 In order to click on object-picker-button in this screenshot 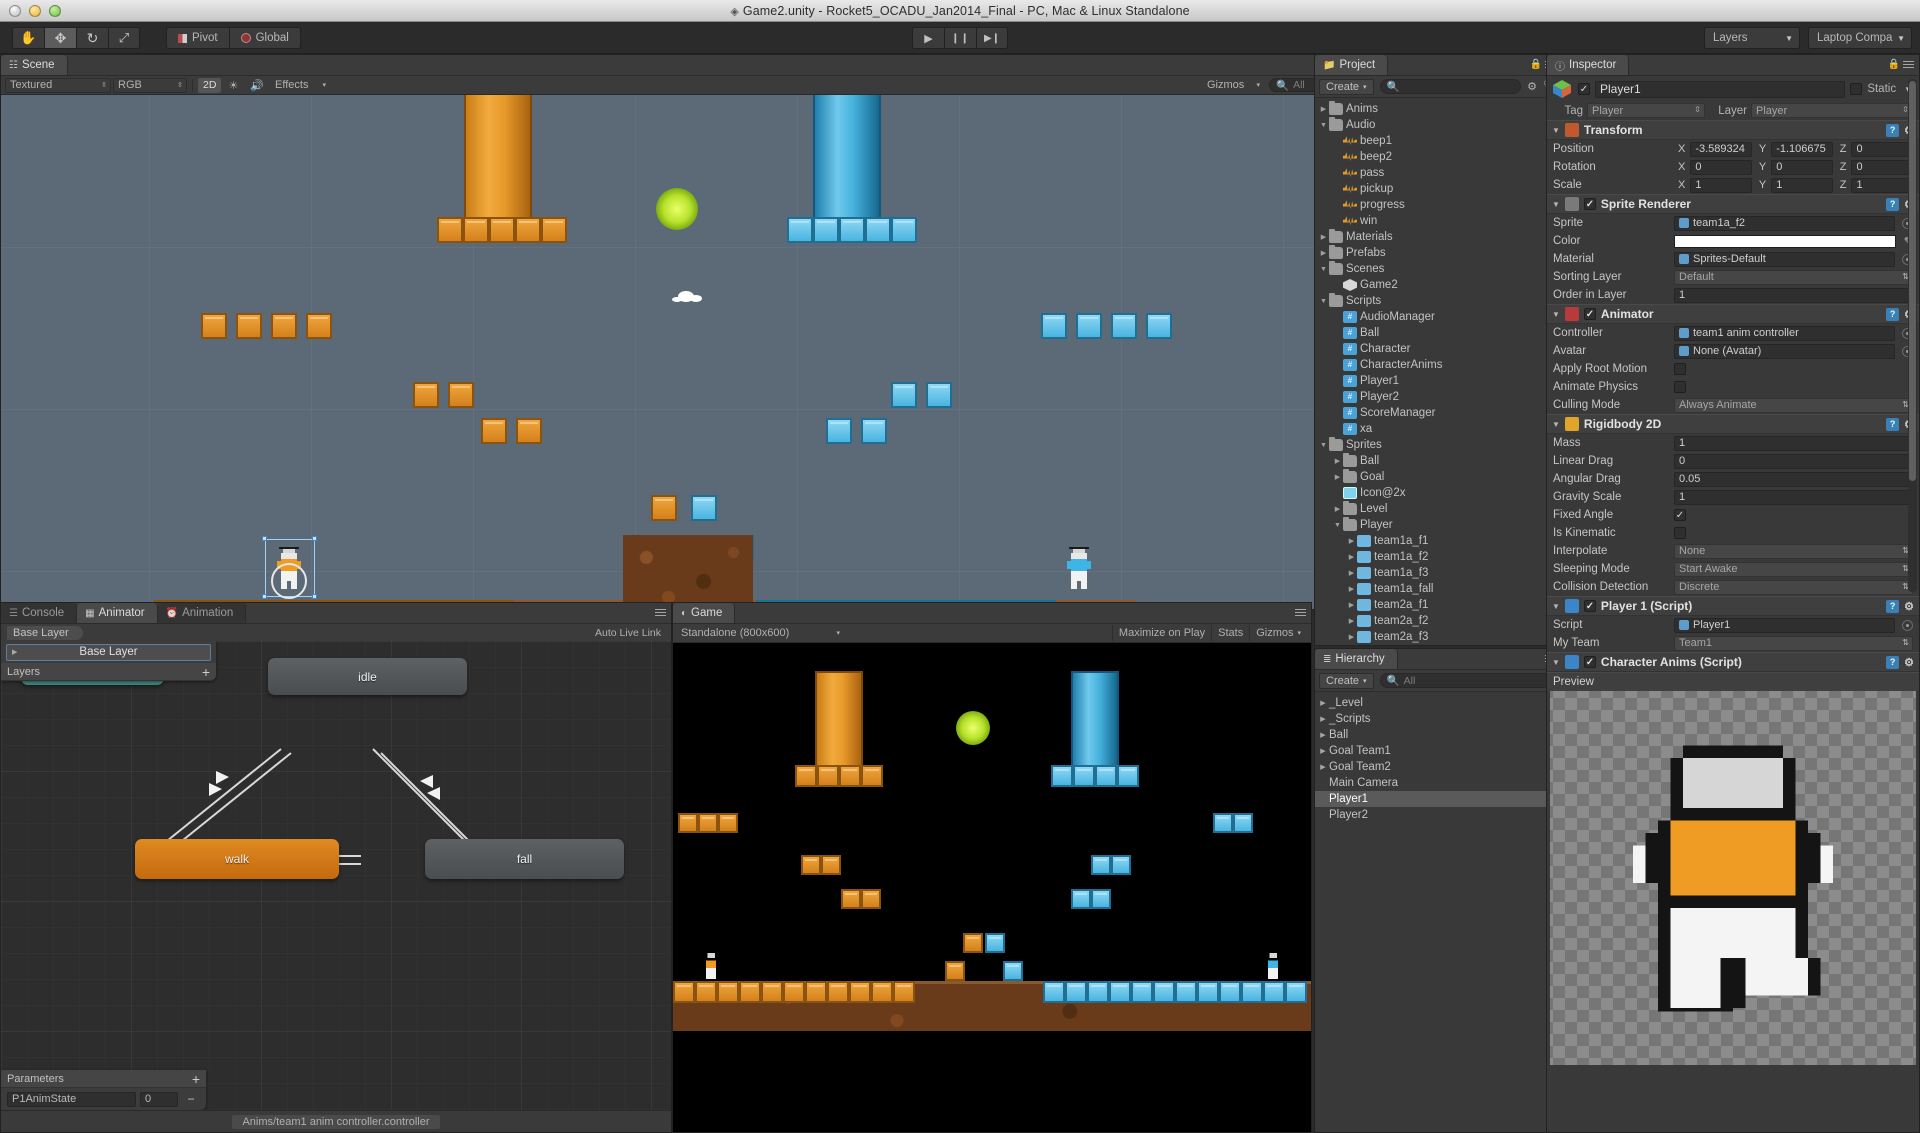, I will do `click(1907, 625)`.